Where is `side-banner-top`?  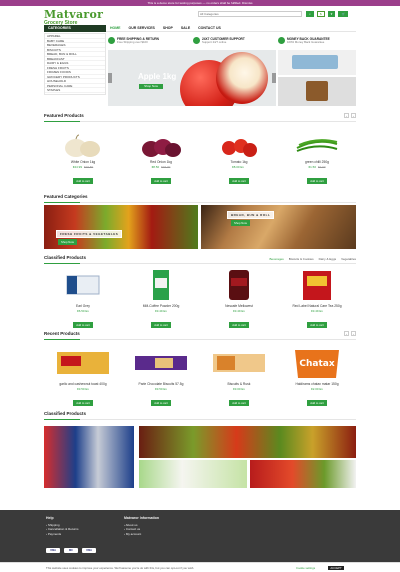 side-banner-top is located at coordinates (317, 62).